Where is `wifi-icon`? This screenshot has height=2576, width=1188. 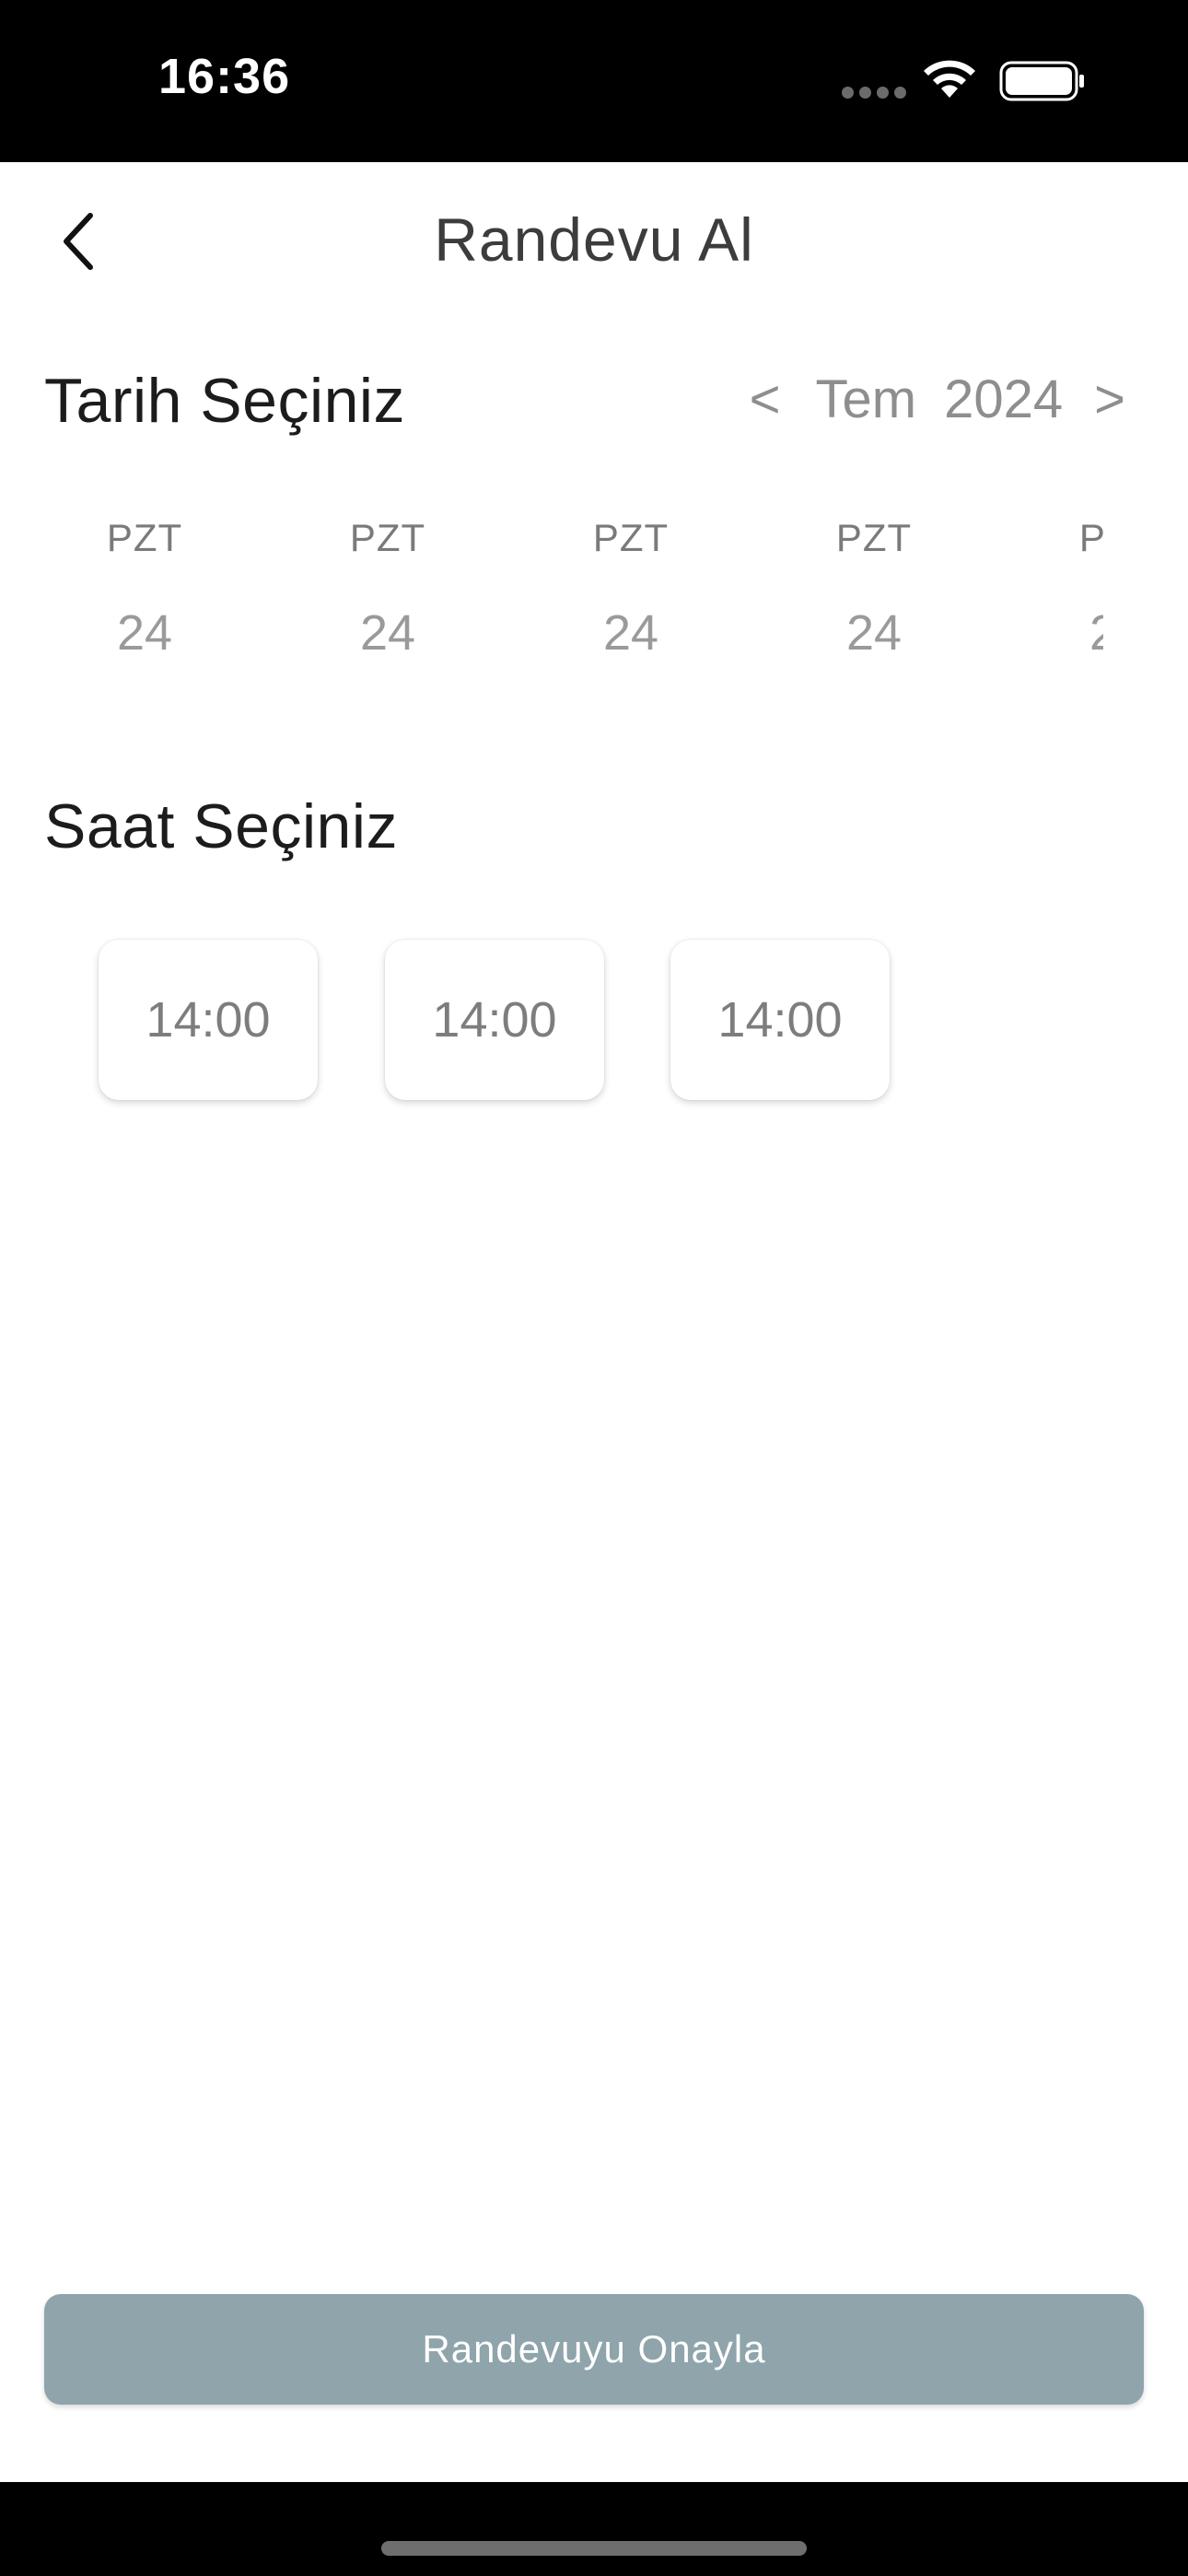
wifi-icon is located at coordinates (949, 80).